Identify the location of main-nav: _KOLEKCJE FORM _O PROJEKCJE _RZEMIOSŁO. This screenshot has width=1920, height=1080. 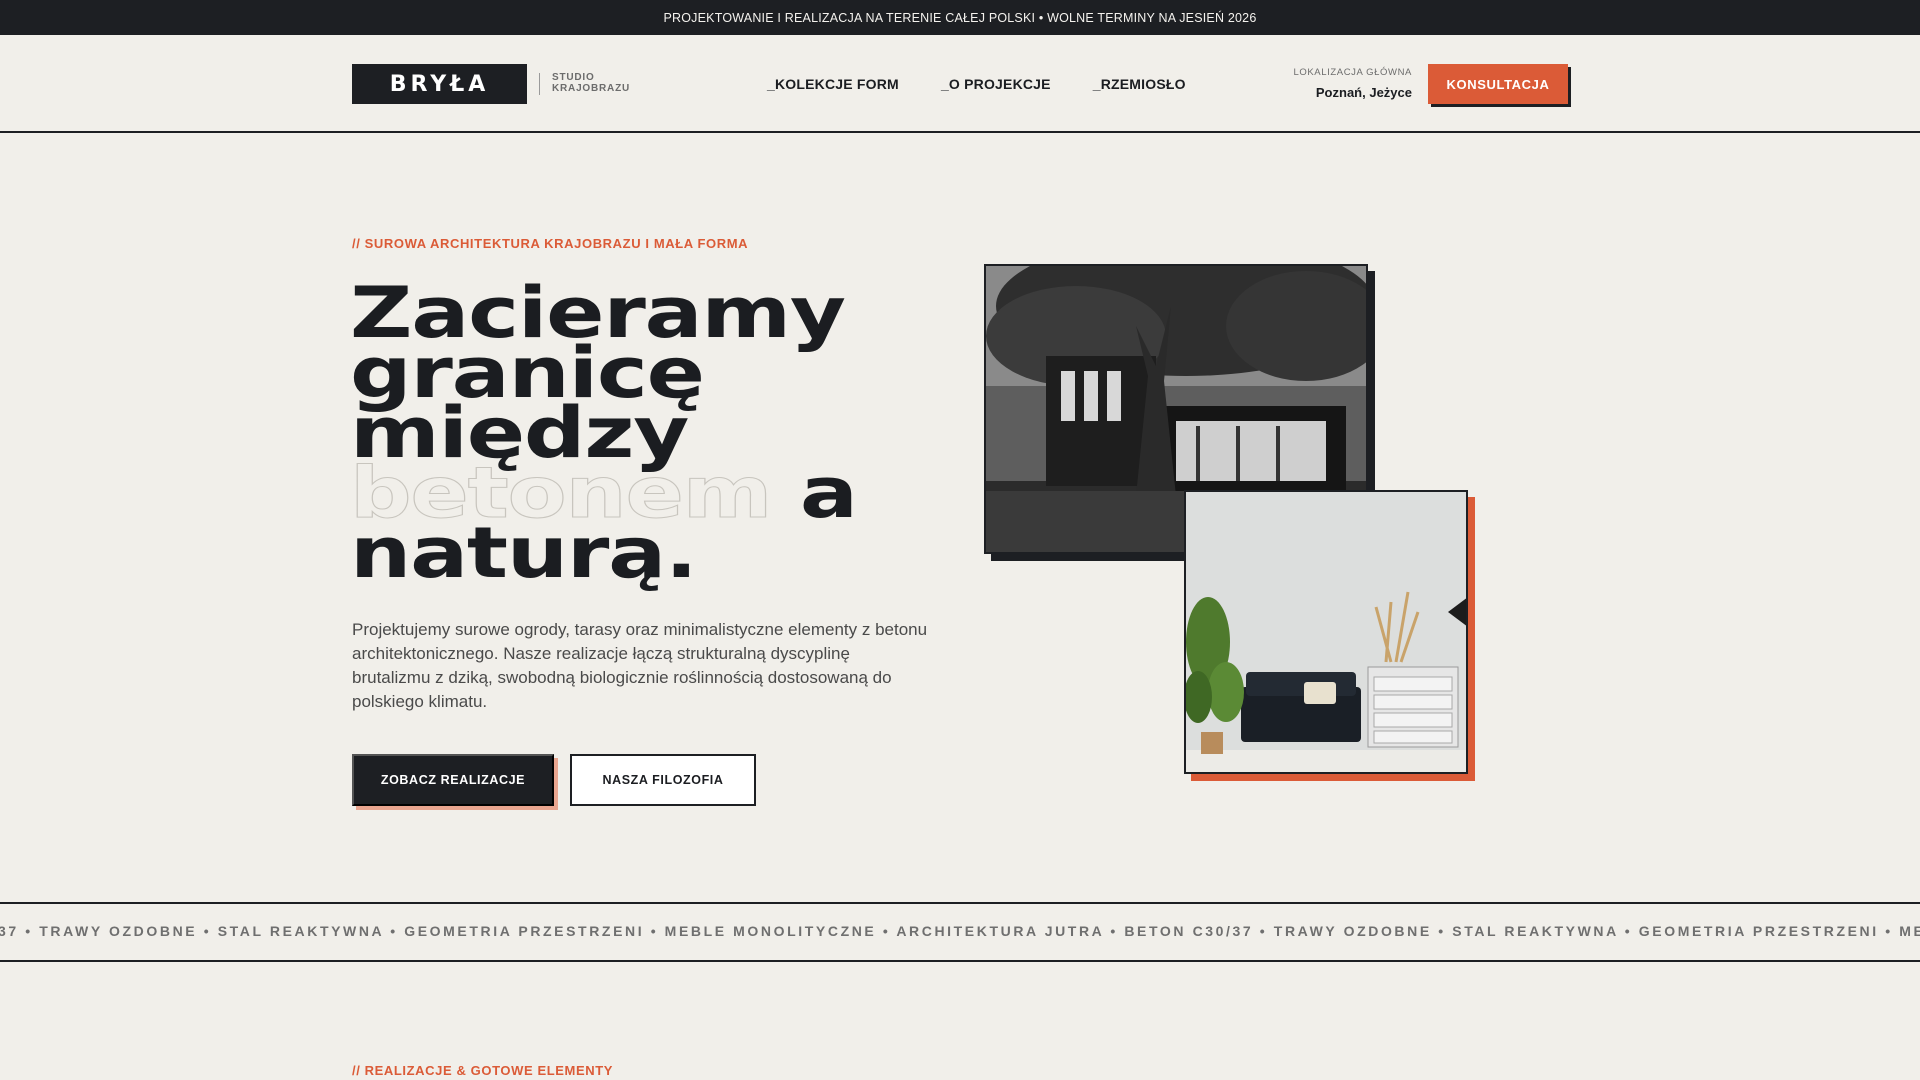
(976, 84).